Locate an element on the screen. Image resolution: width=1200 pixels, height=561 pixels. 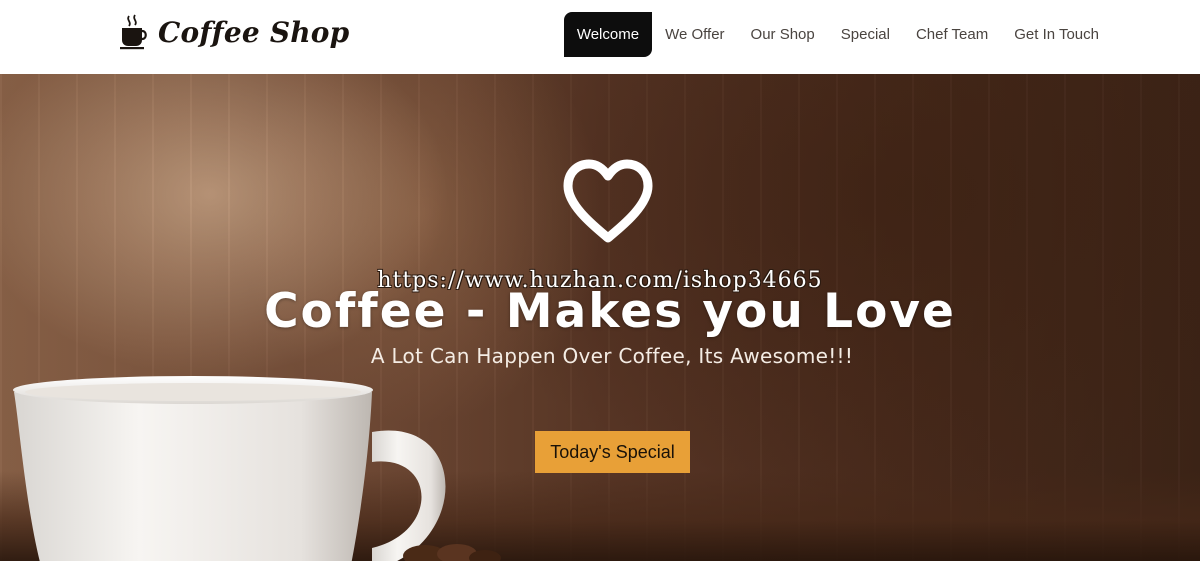
nav-item-get-in-touch: Get In Touch is located at coordinates (1056, 34).